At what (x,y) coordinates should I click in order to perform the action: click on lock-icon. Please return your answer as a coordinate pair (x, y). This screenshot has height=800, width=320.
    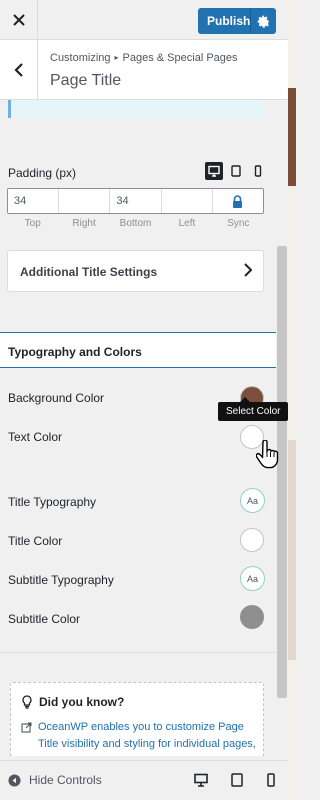
    Looking at the image, I should click on (238, 201).